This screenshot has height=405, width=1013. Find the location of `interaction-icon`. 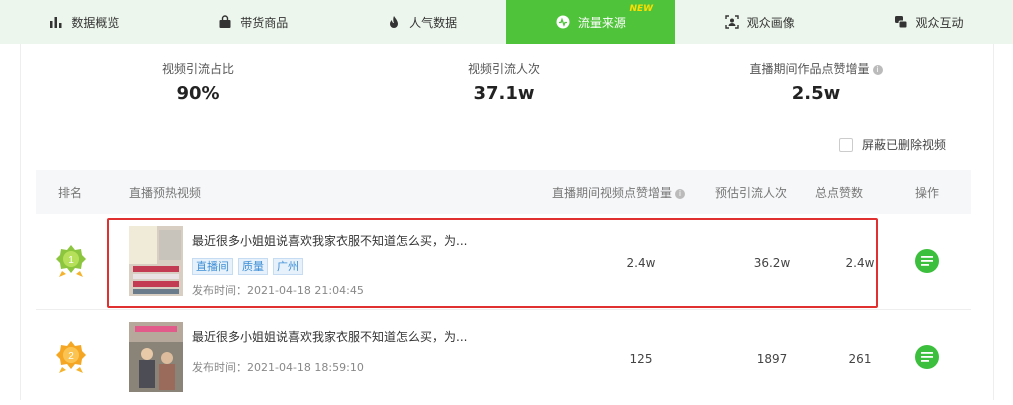

interaction-icon is located at coordinates (901, 22).